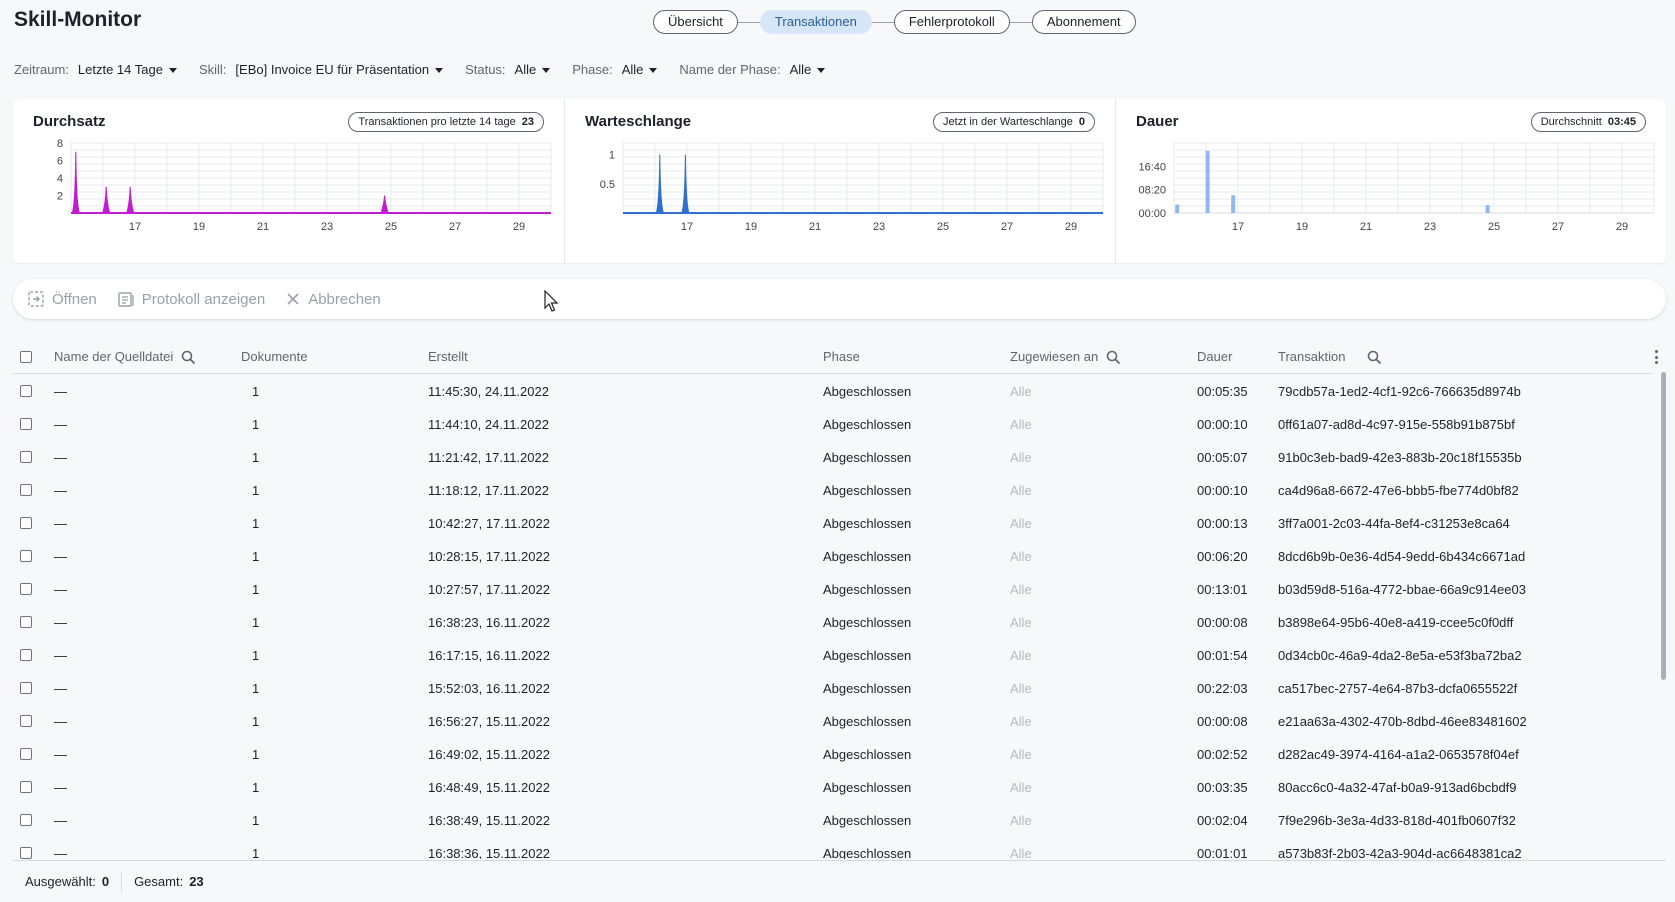 The image size is (1675, 902). What do you see at coordinates (1398, 754) in the screenshot?
I see `cell-transaction: d282ac49-3974-4164-a1a2-0653578f04ef` at bounding box center [1398, 754].